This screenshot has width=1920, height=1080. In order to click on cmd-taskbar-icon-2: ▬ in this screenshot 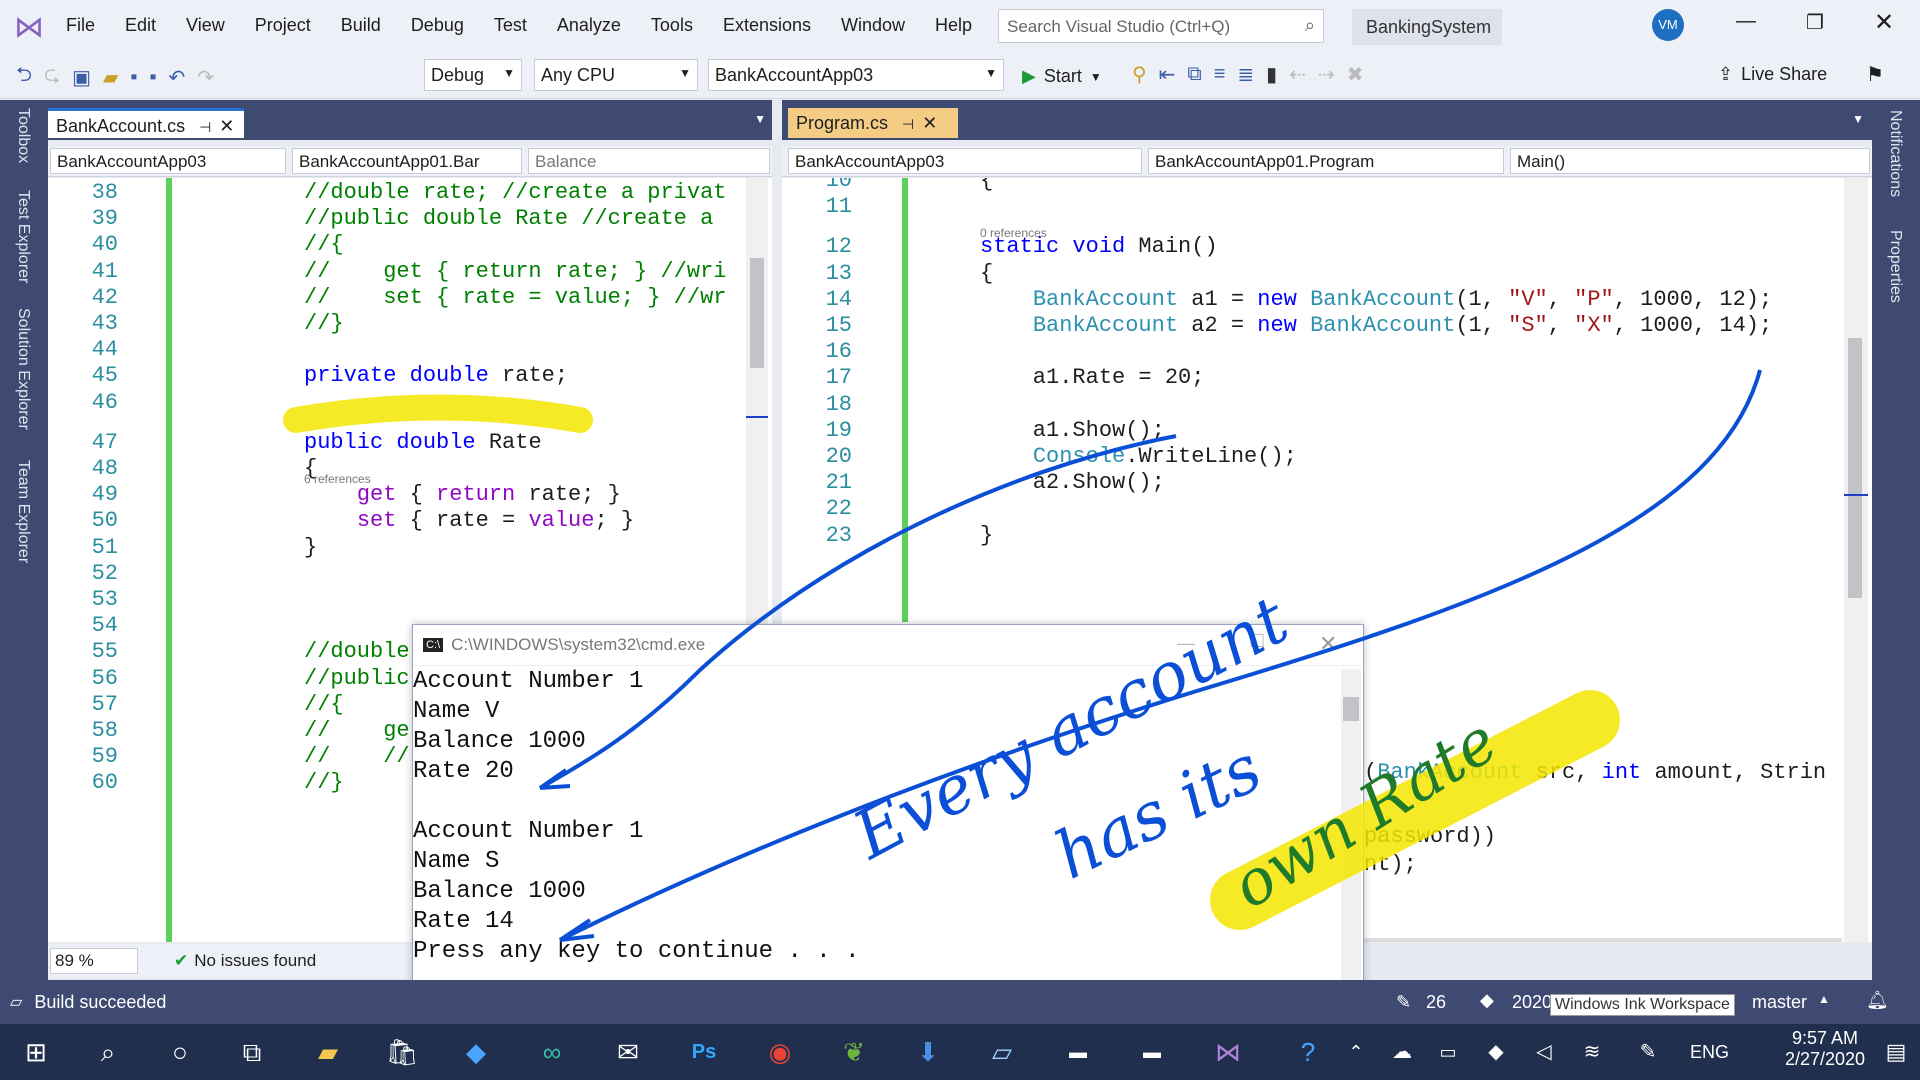, I will do `click(1152, 1052)`.